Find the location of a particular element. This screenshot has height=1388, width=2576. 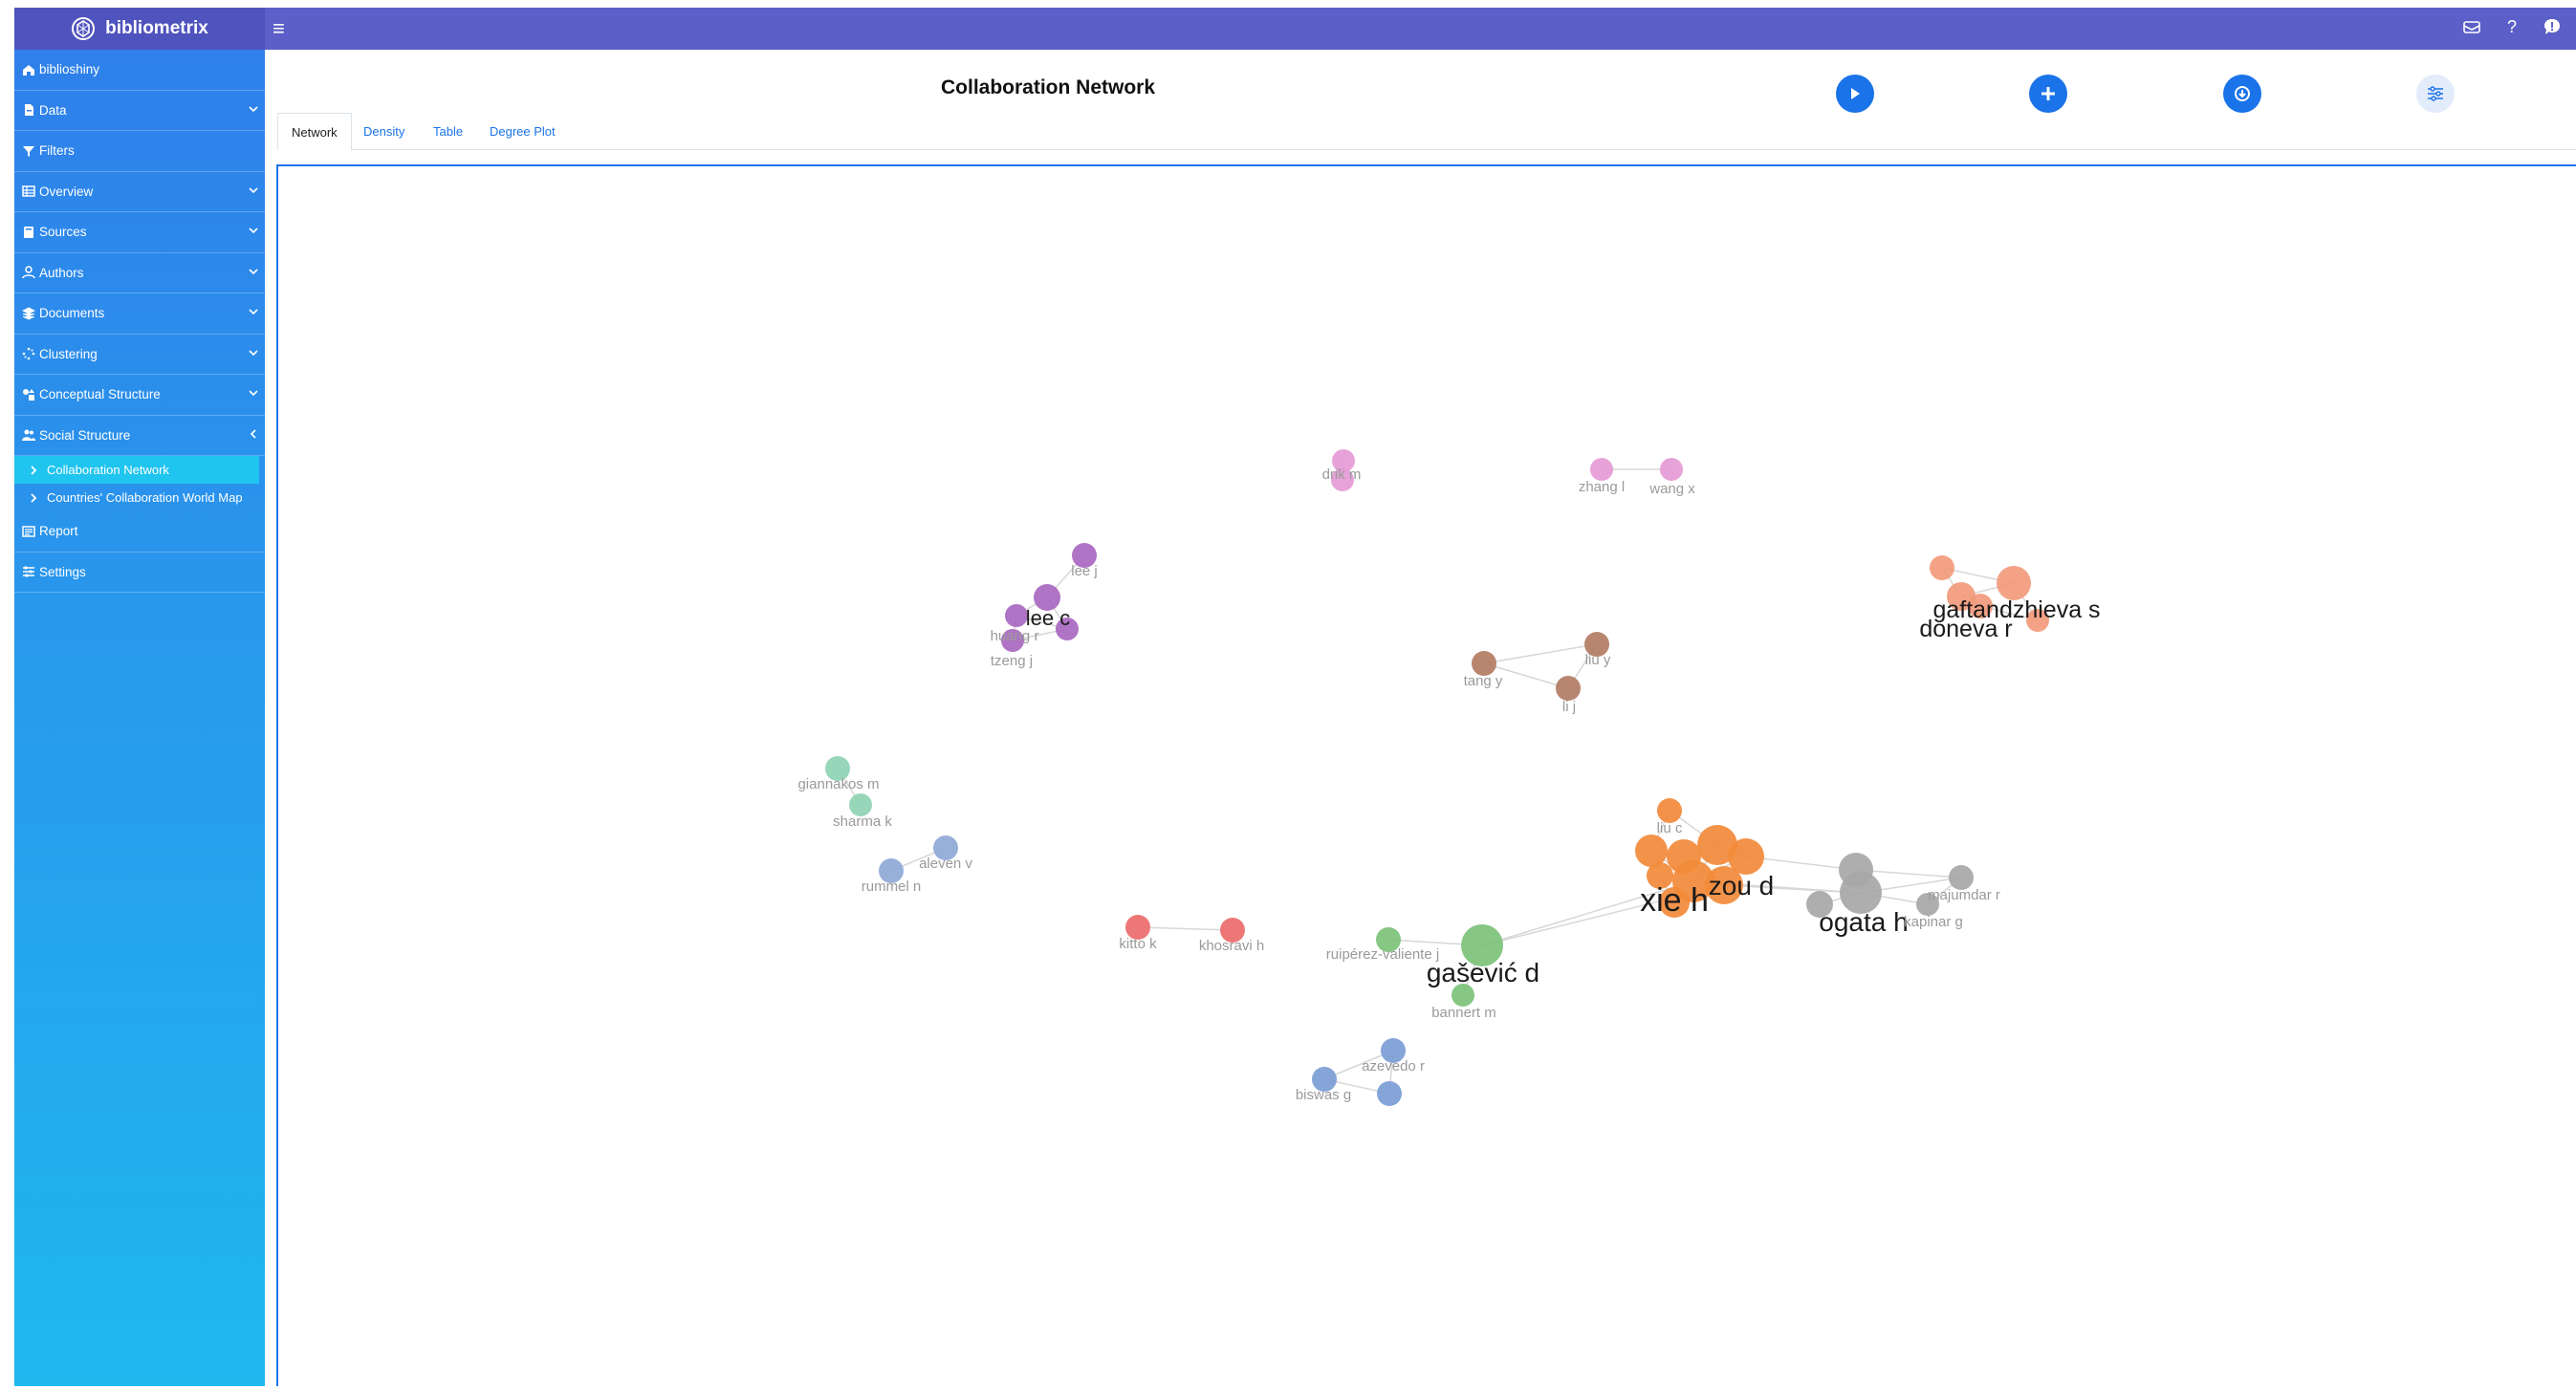

sidebar-item-overview: Overview is located at coordinates (139, 192).